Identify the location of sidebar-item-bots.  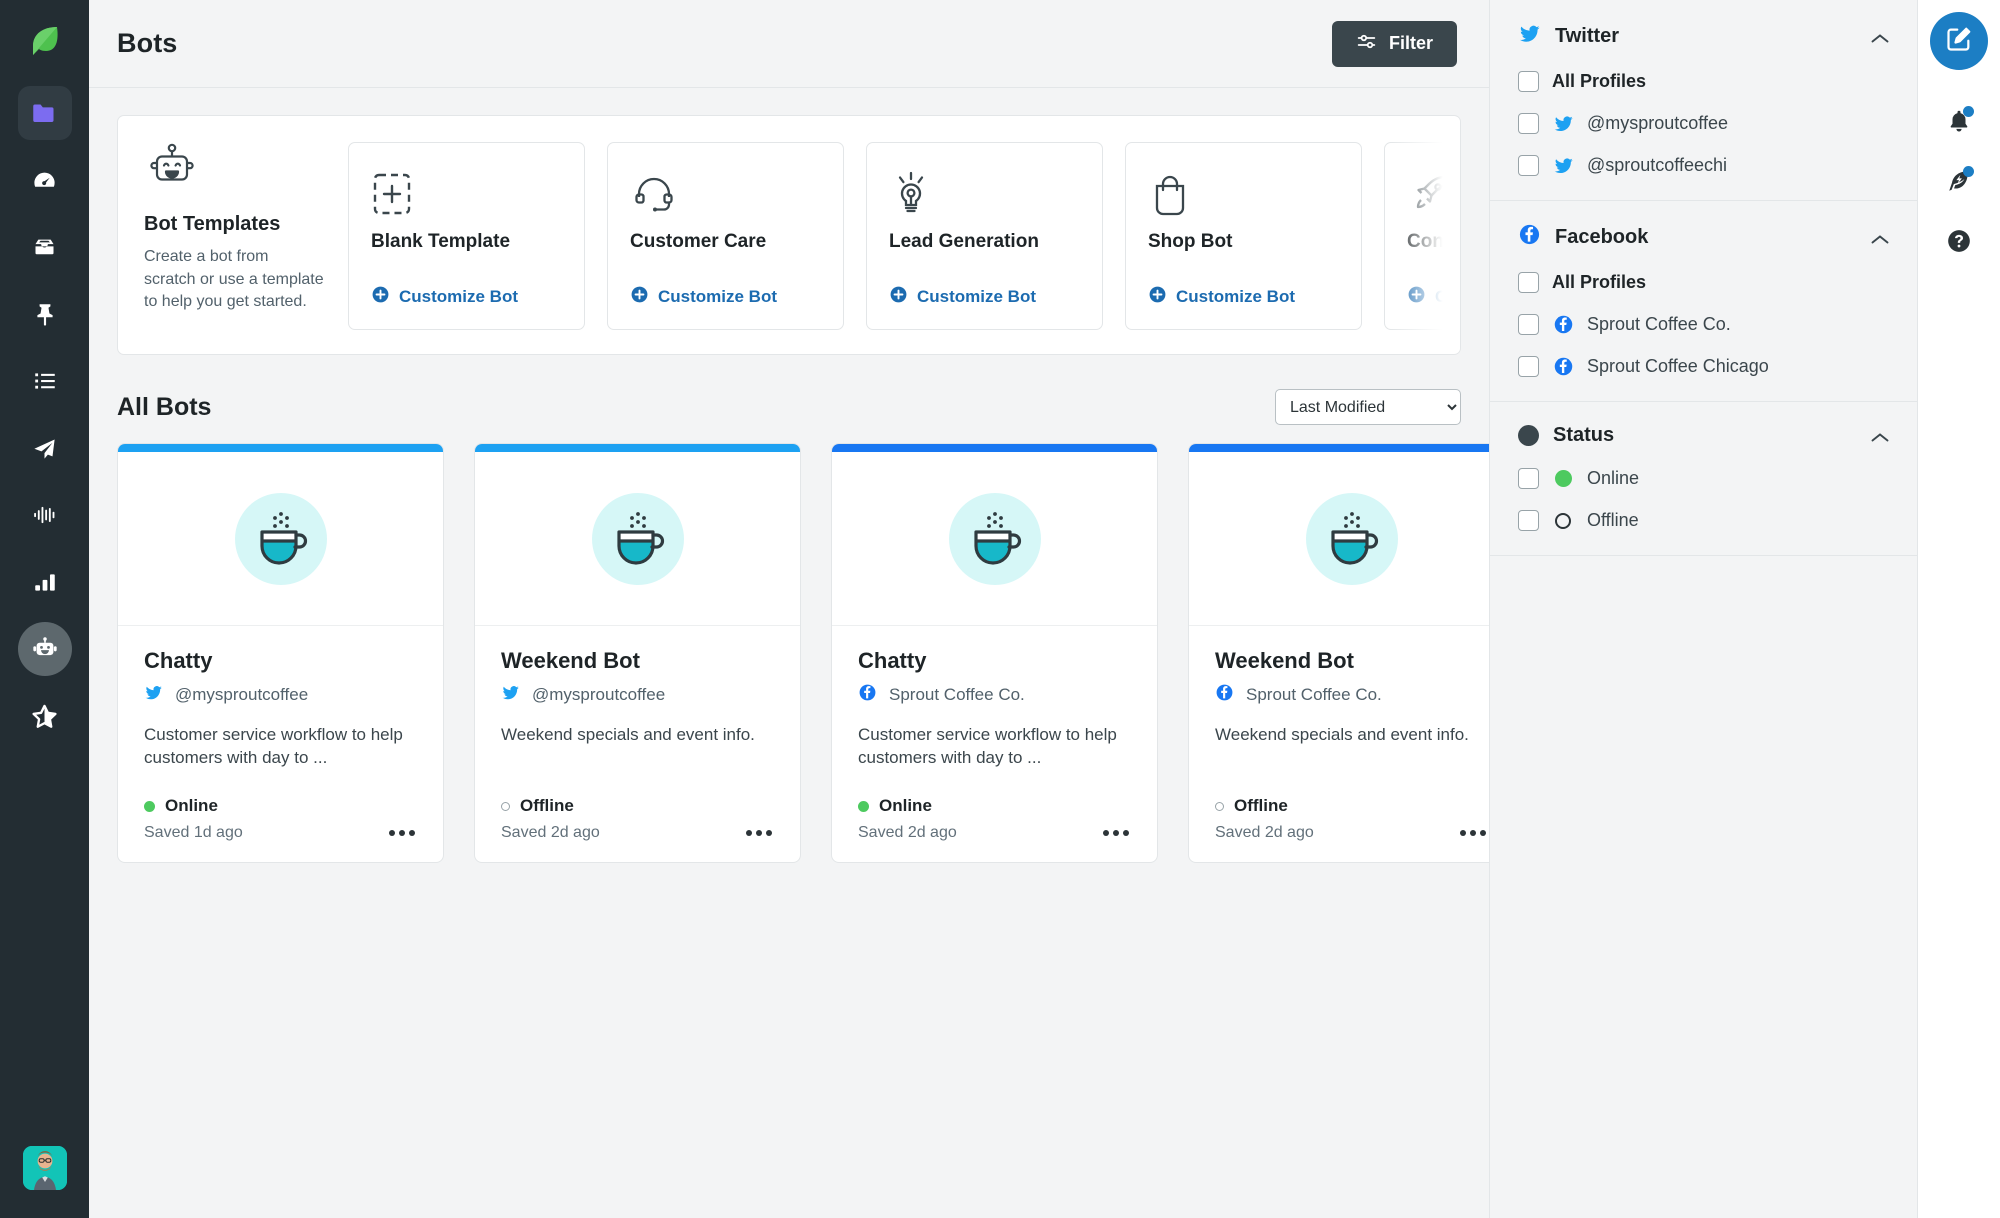
(44, 649).